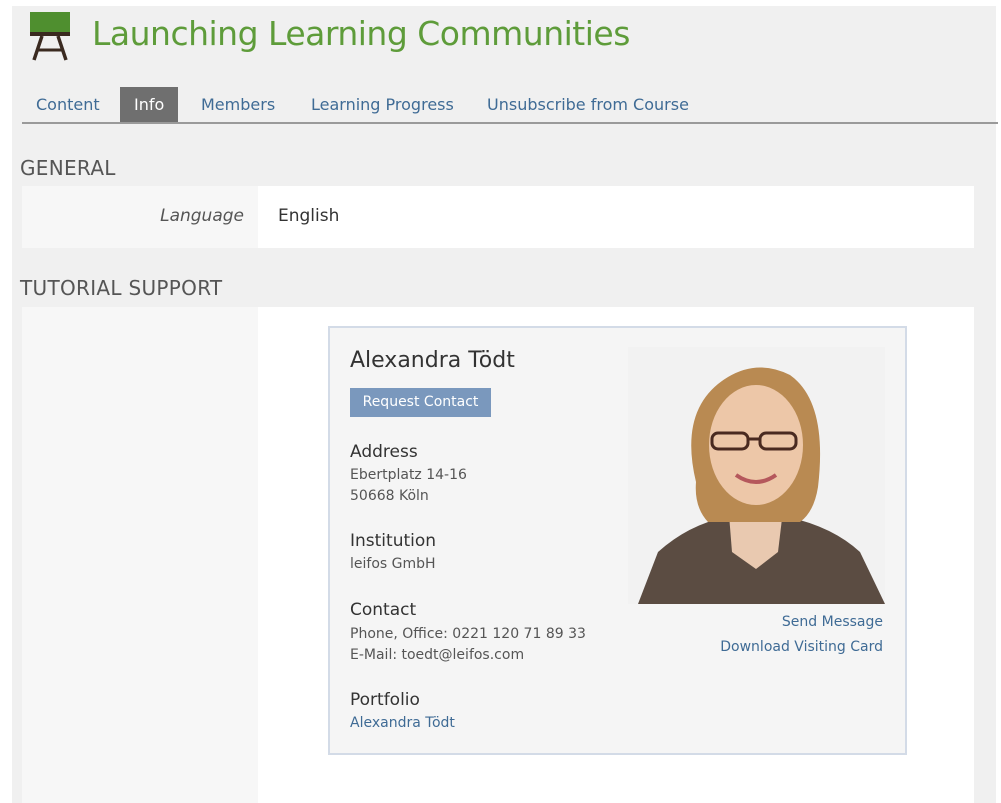  I want to click on language-value: English, so click(309, 216).